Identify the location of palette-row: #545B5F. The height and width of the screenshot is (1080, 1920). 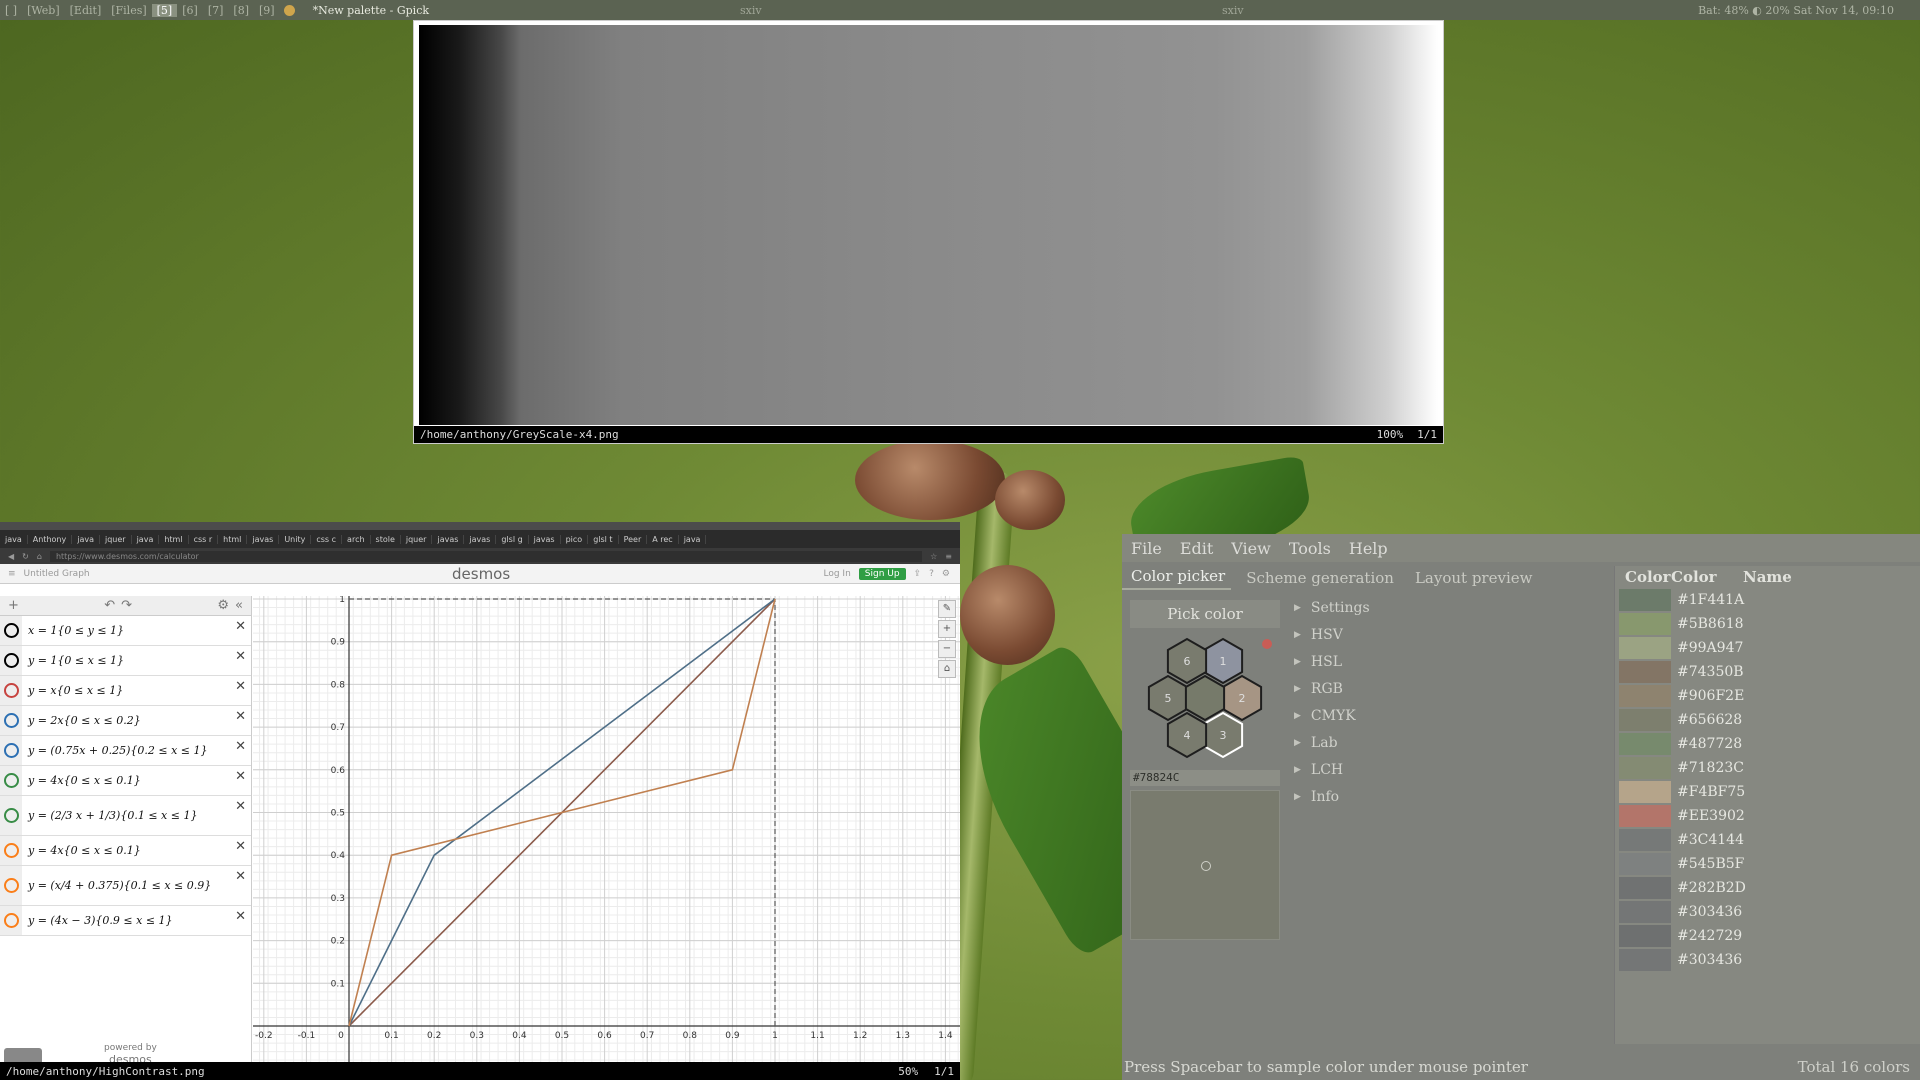
(1767, 864).